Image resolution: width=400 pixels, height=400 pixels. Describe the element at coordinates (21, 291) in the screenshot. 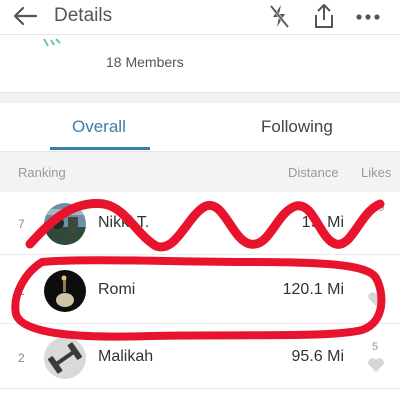

I see `rank-number: 1` at that location.